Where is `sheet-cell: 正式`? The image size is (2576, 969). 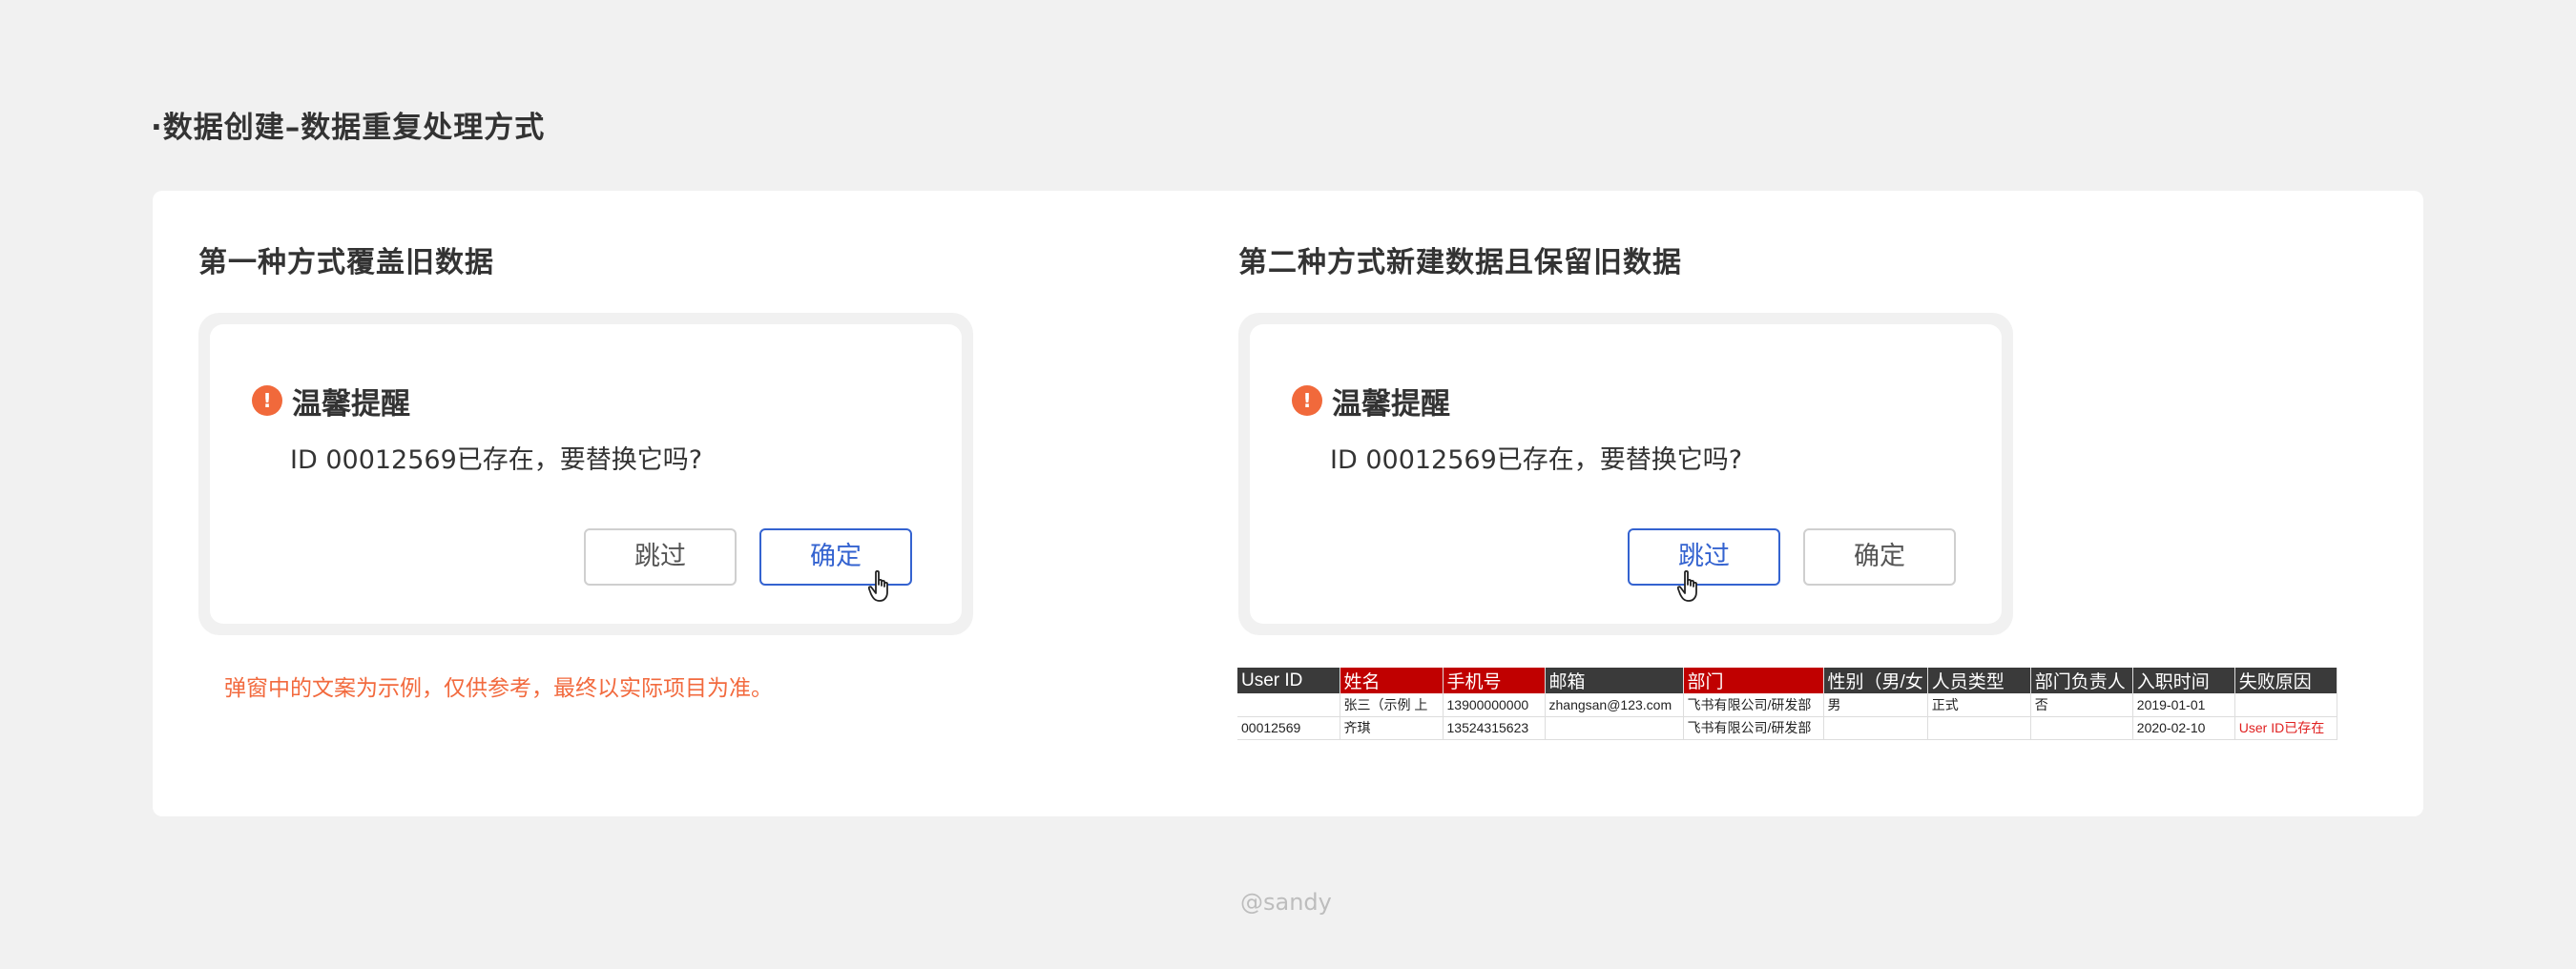
sheet-cell: 正式 is located at coordinates (1979, 705).